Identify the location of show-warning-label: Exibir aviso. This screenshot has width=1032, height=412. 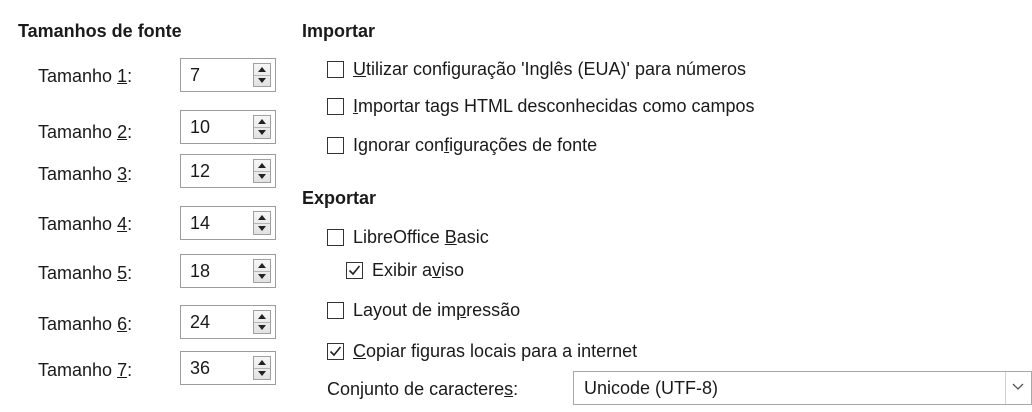
(418, 270).